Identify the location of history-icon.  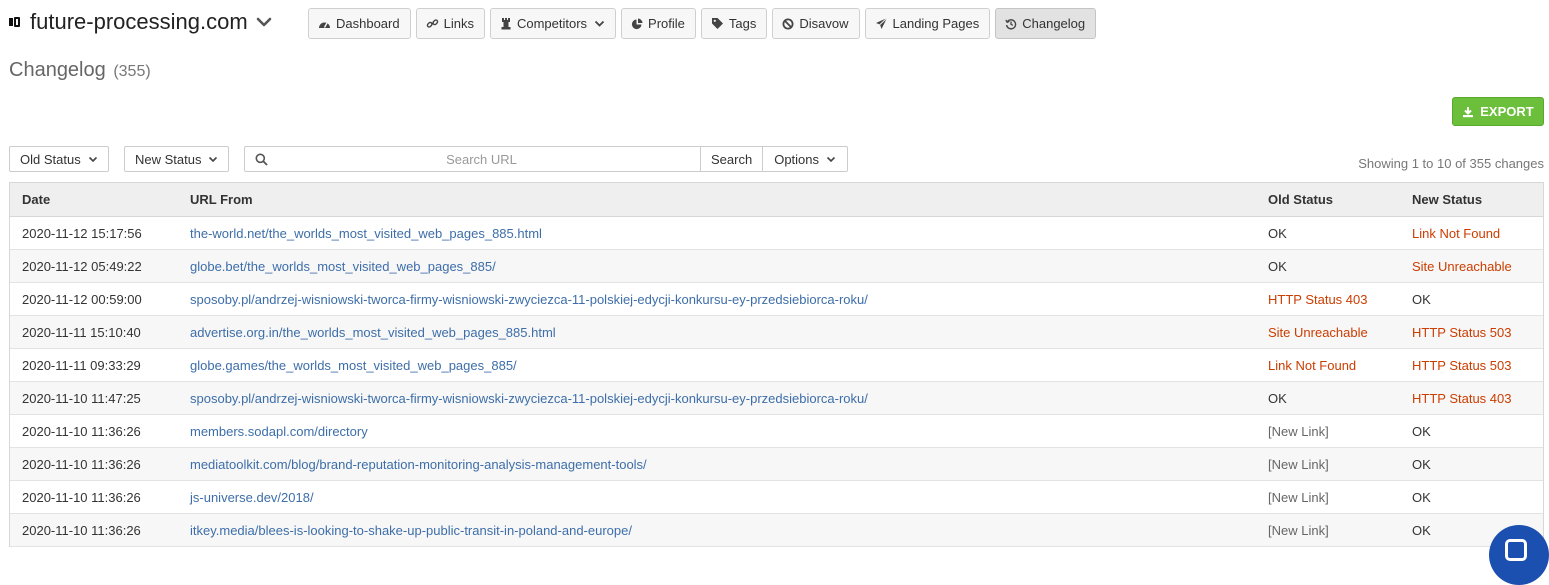
(1011, 24).